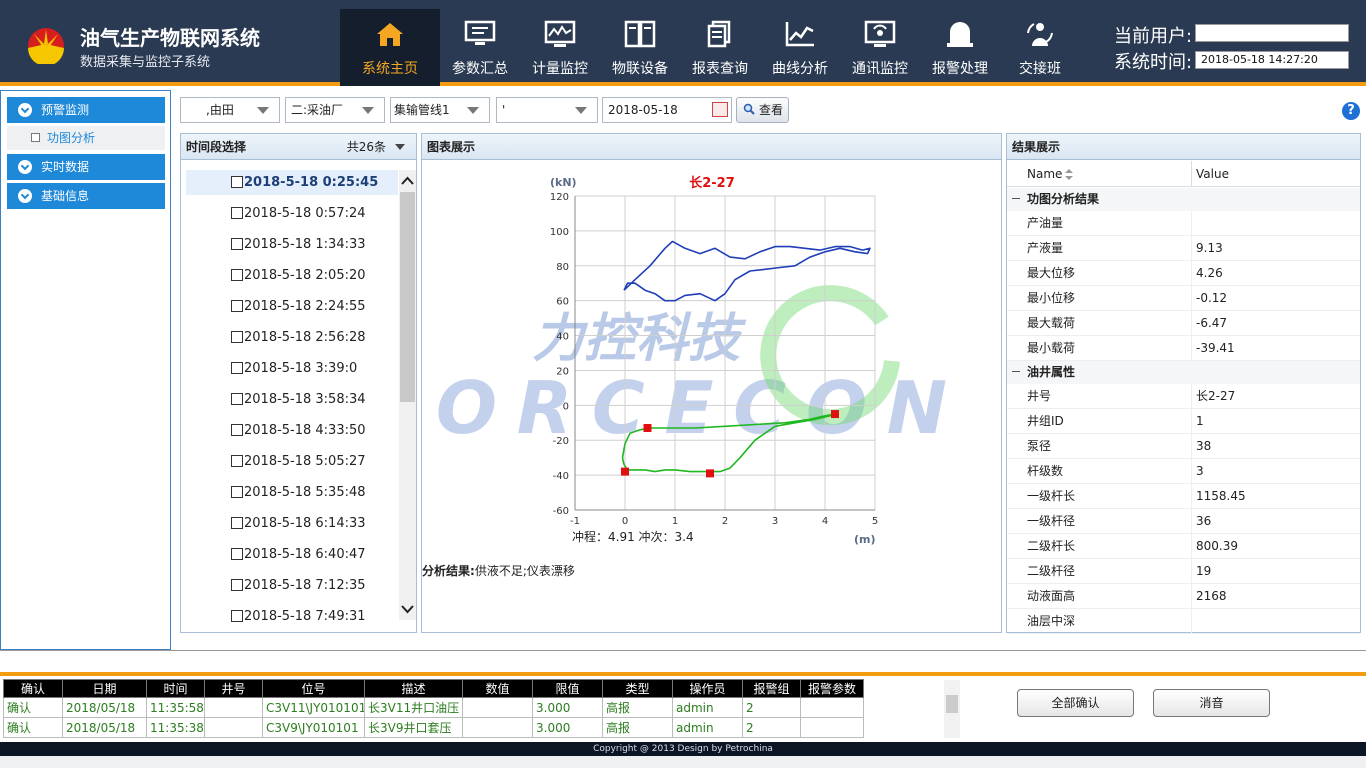 This screenshot has height=768, width=1366. What do you see at coordinates (707, 688) in the screenshot?
I see `alarm-column-header: 操作员` at bounding box center [707, 688].